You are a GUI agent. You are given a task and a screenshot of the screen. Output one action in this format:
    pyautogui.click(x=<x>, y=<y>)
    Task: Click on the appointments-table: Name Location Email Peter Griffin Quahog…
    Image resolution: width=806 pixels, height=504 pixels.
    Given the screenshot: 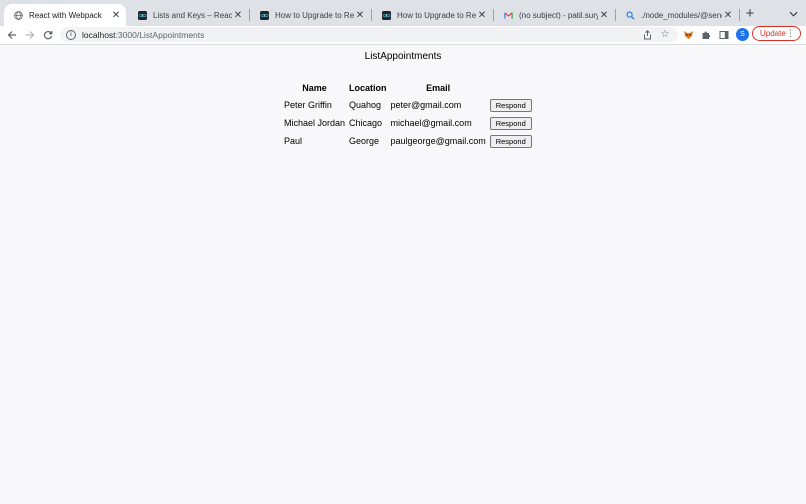 What is the action you would take?
    pyautogui.click(x=408, y=115)
    